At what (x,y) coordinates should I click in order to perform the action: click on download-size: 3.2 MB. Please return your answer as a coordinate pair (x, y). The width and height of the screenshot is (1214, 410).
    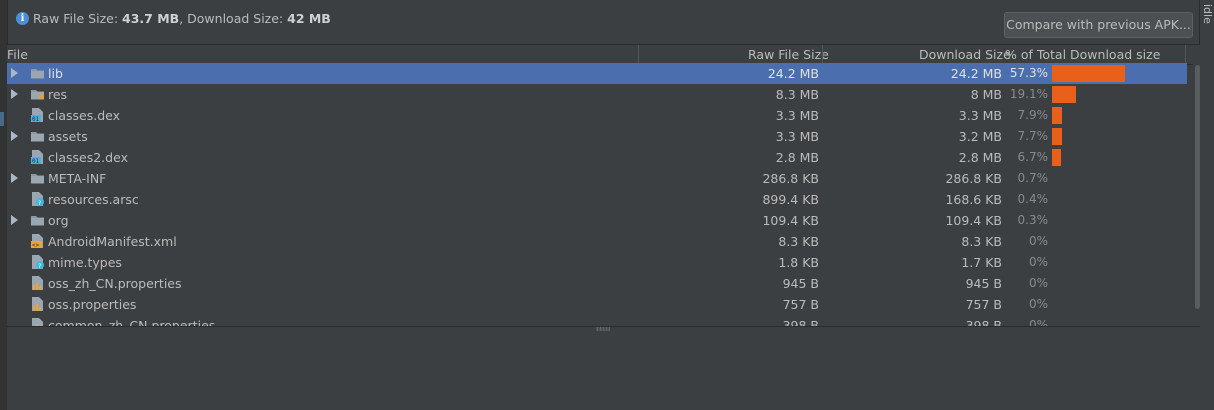
    Looking at the image, I should click on (980, 136).